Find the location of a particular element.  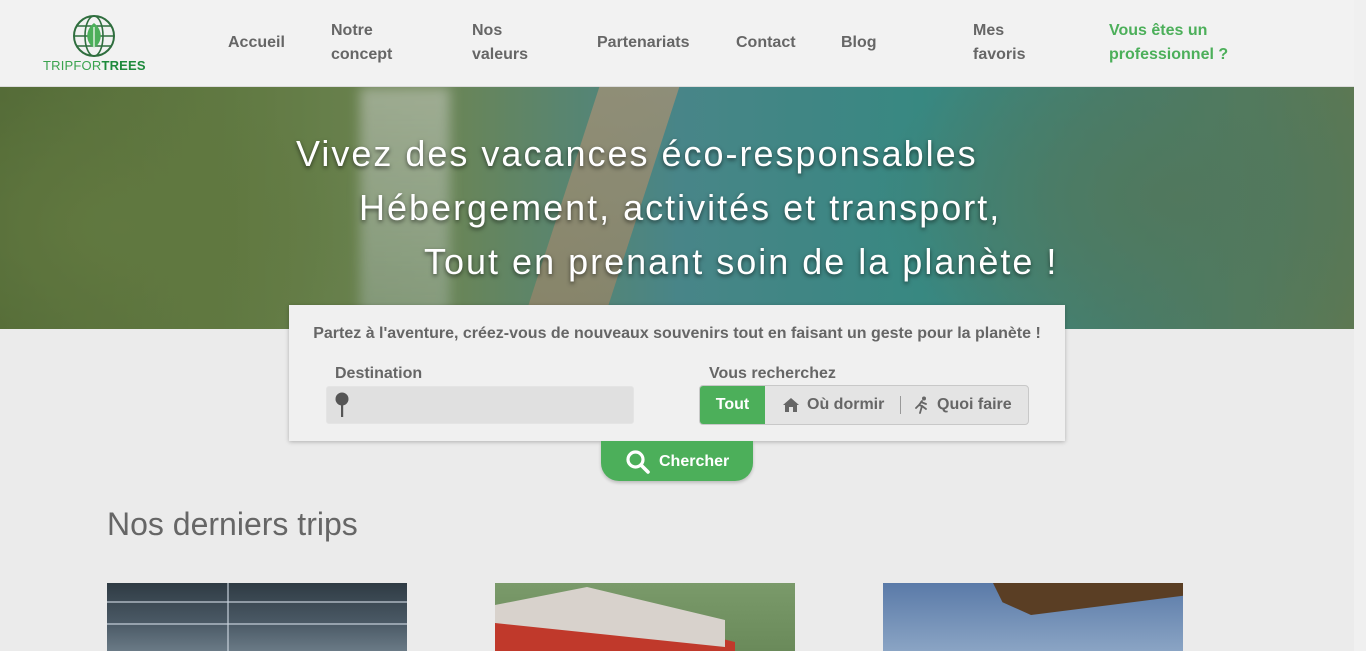

nav-values-line2: valeurs is located at coordinates (500, 54).